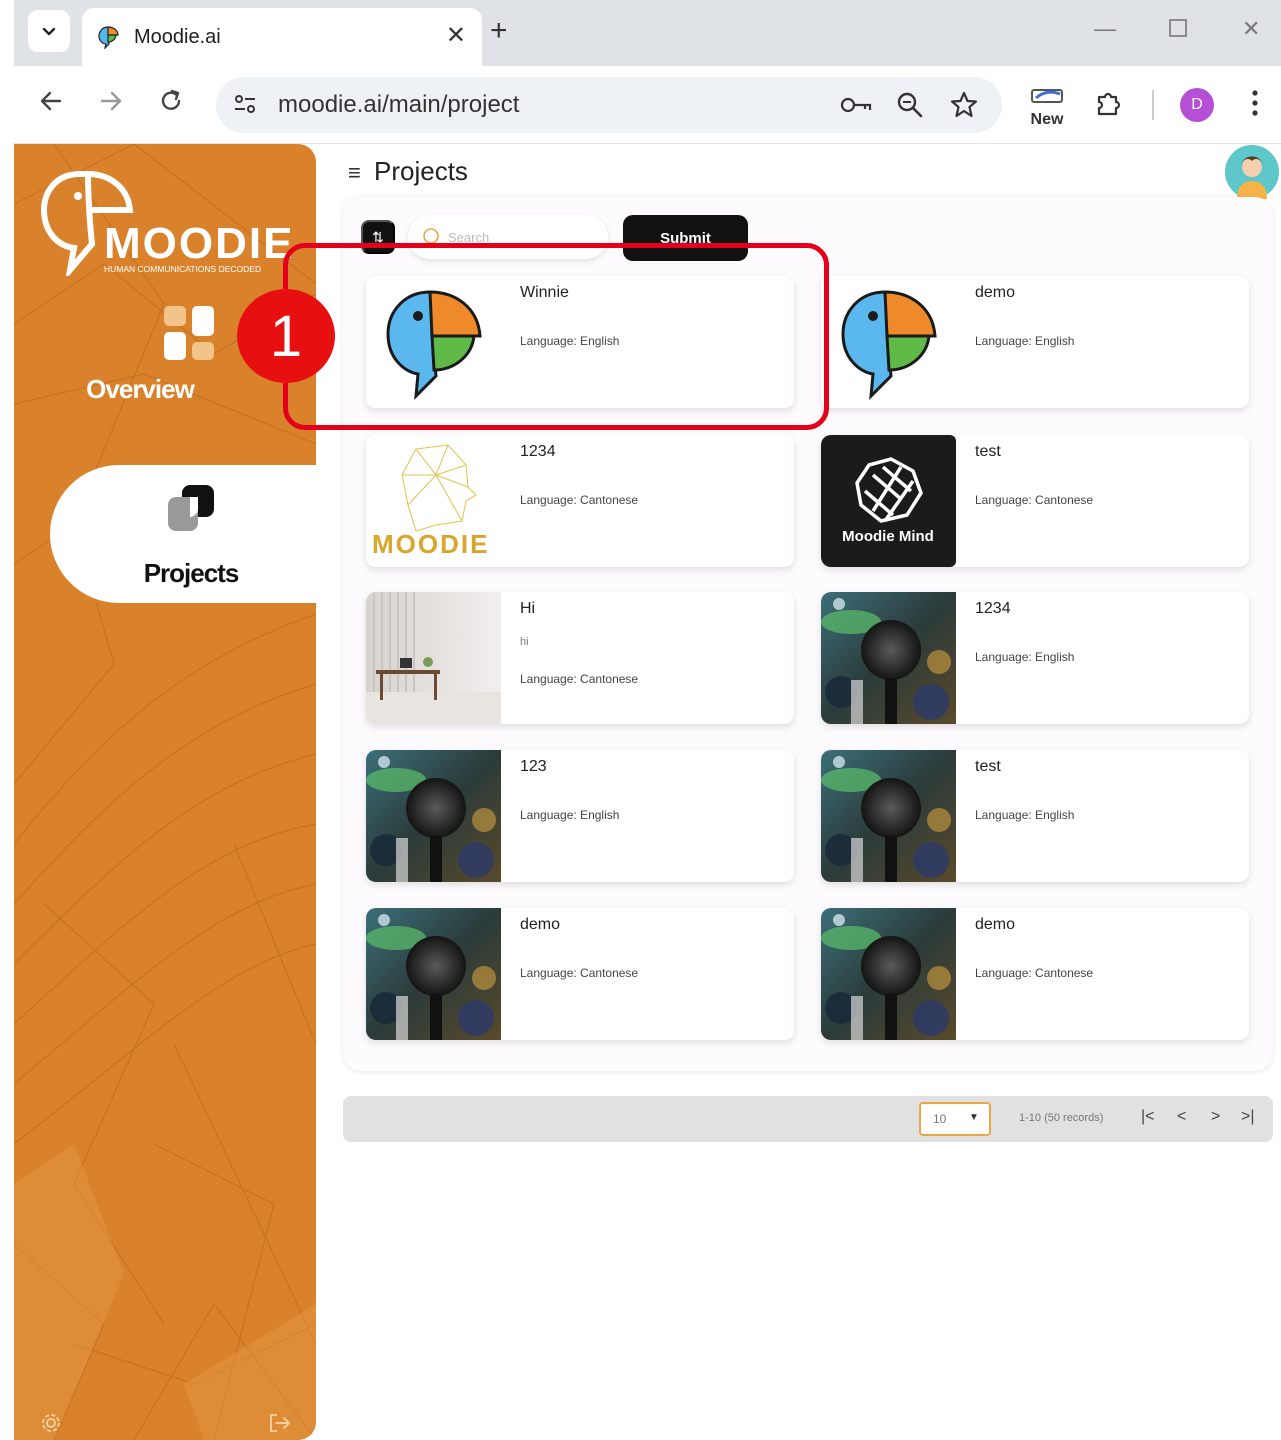 The image size is (1281, 1440). What do you see at coordinates (856, 107) in the screenshot?
I see `password-key-icon` at bounding box center [856, 107].